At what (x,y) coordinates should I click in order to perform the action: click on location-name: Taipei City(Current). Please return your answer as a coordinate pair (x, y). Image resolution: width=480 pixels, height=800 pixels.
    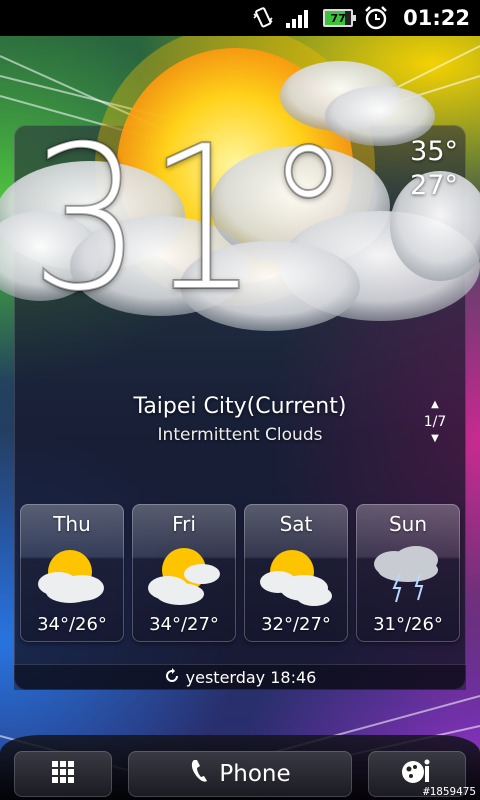
    Looking at the image, I should click on (240, 406).